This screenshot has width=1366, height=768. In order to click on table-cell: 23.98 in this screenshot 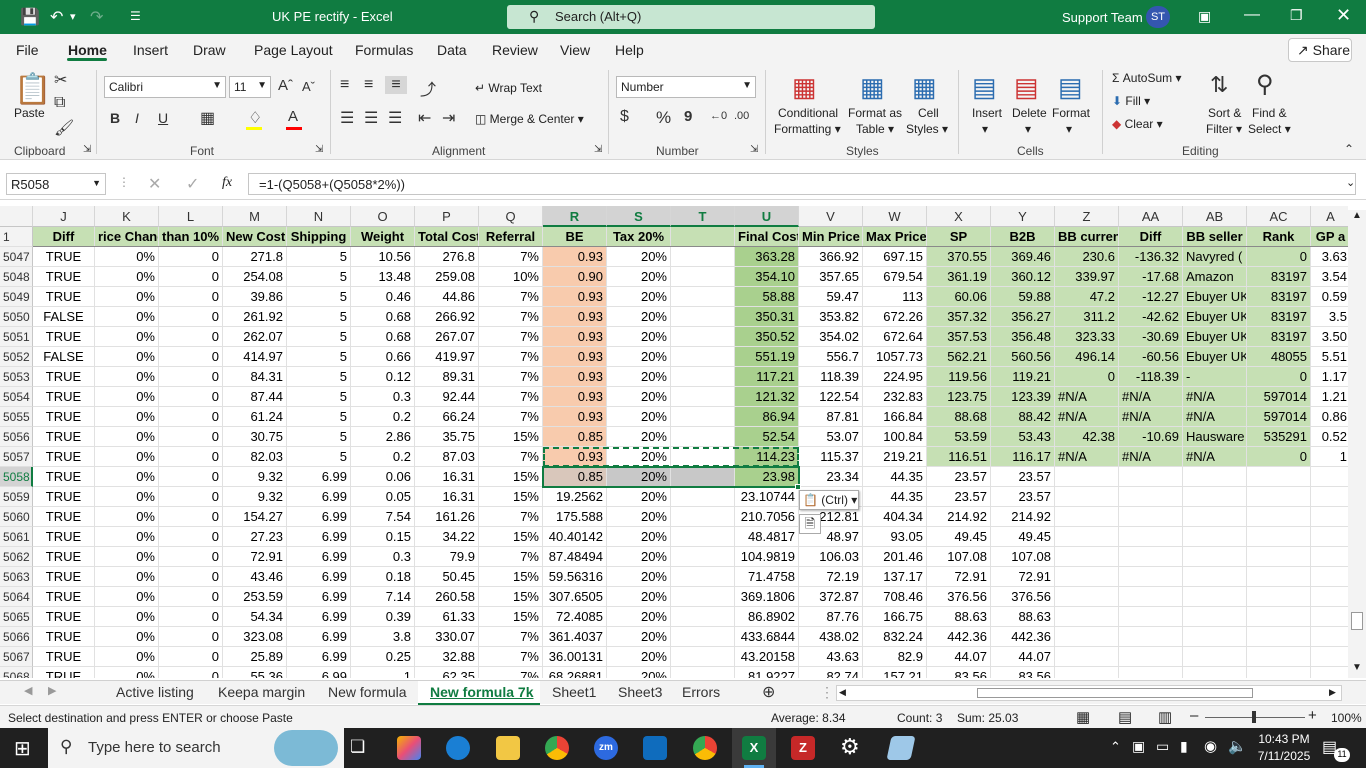, I will do `click(767, 477)`.